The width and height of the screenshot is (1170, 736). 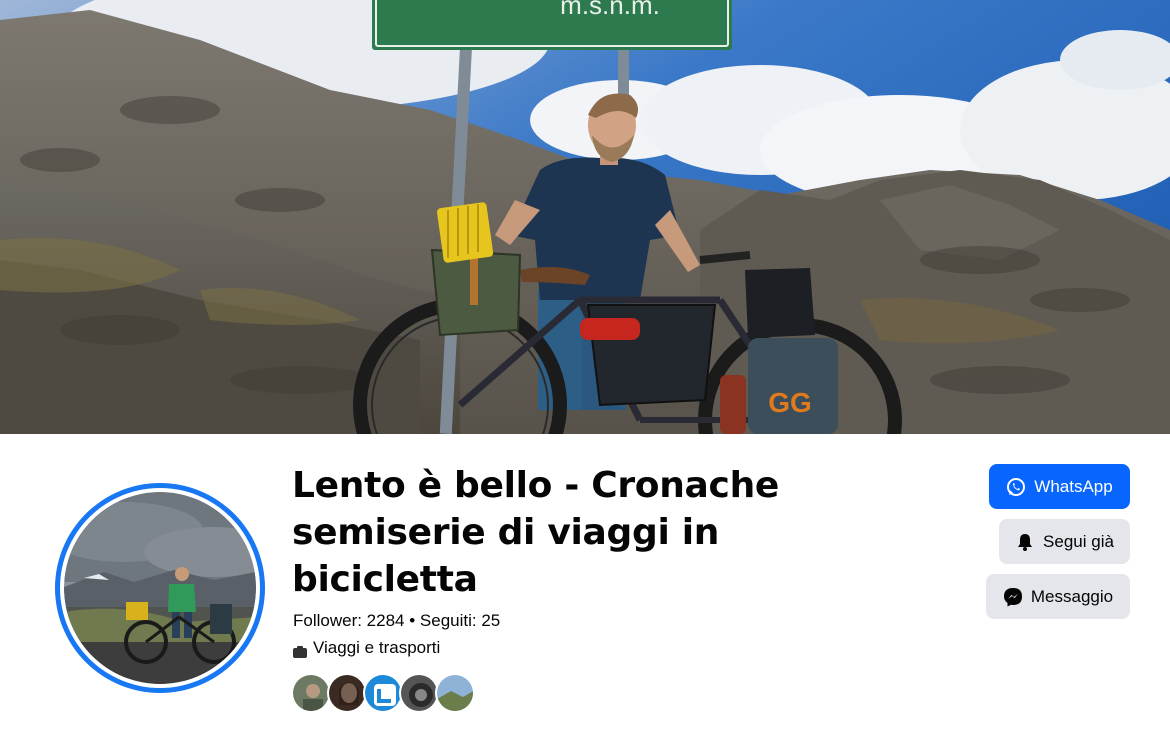 I want to click on pannier-logo: GG, so click(x=790, y=402).